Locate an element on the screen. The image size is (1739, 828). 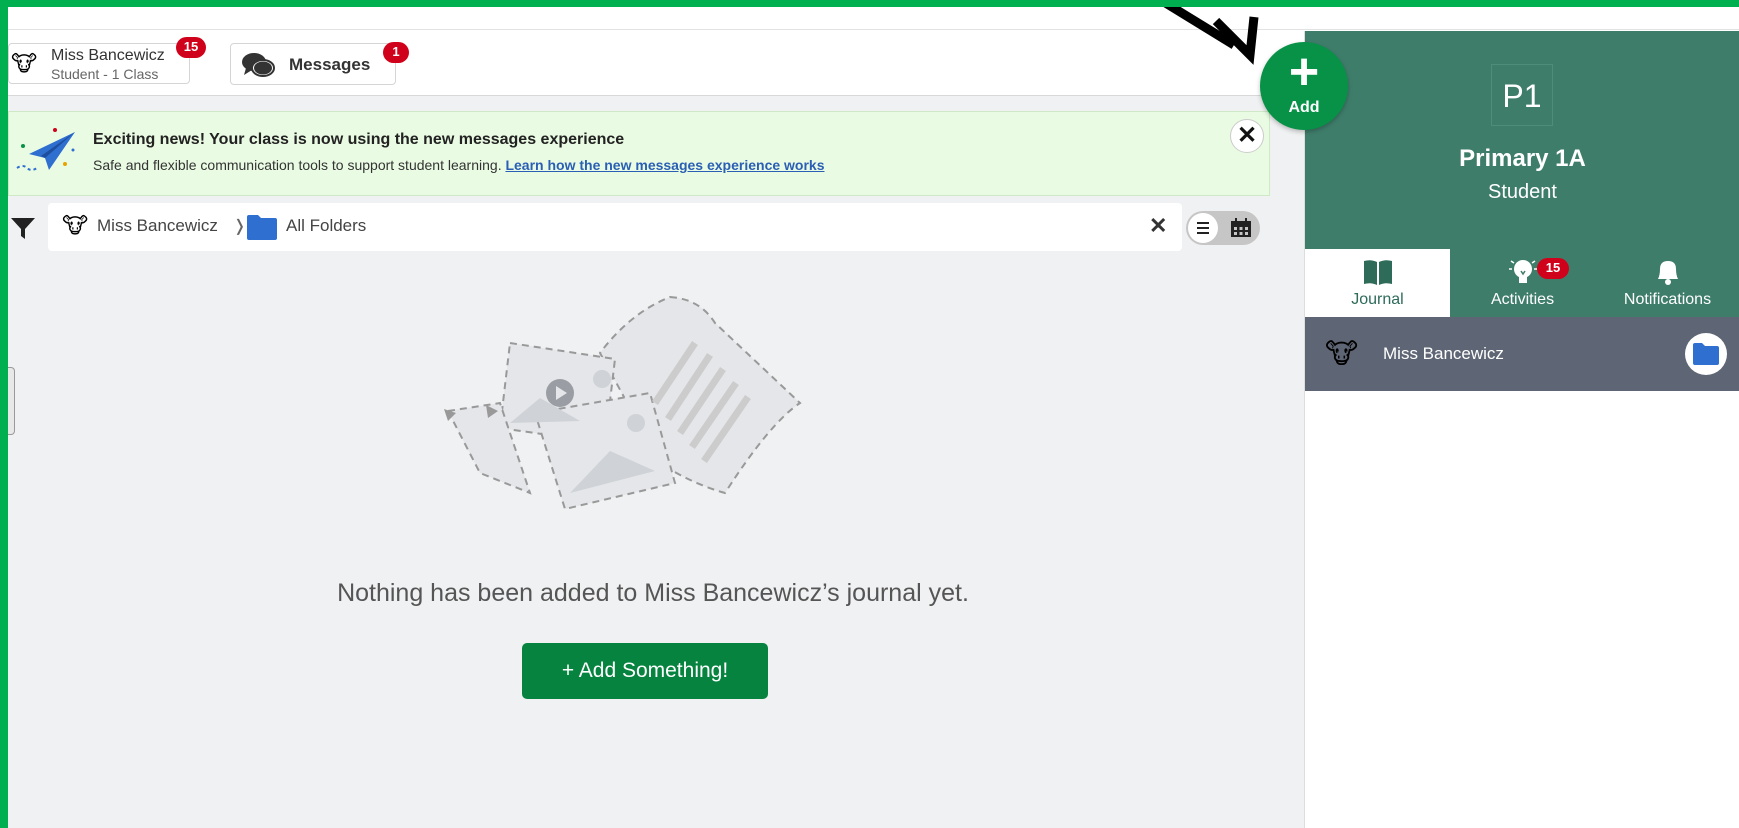
student-folder-button is located at coordinates (1706, 354).